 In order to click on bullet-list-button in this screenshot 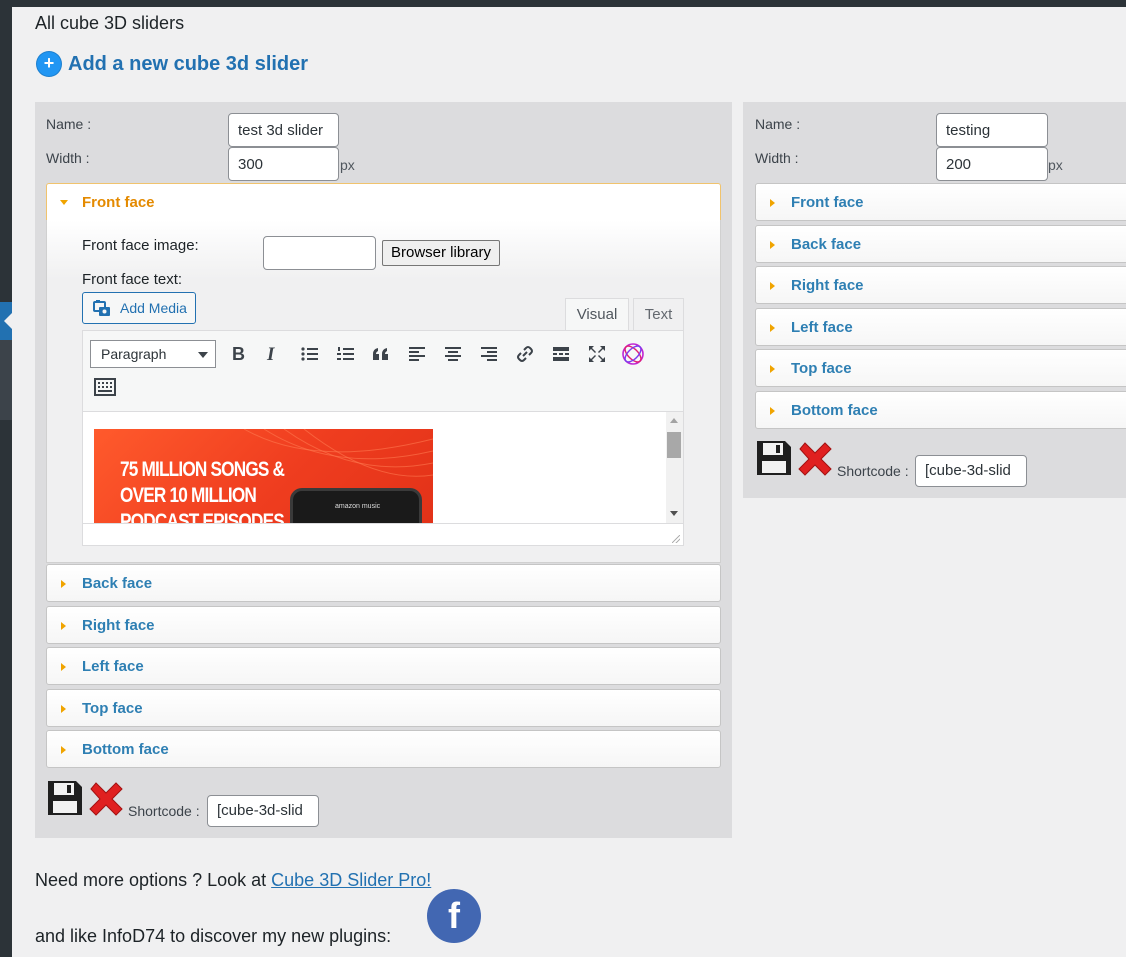, I will do `click(310, 354)`.